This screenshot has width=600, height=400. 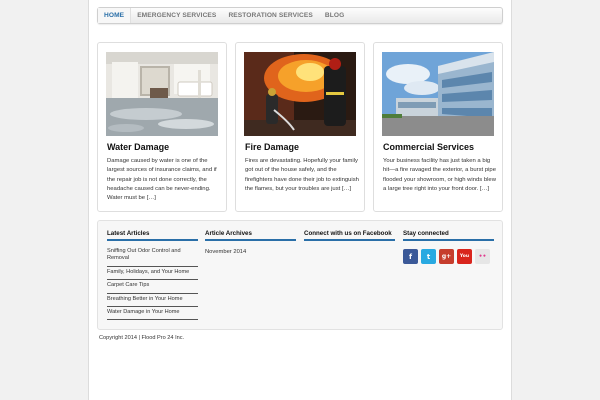 I want to click on facebook-widget: Connect with us on Facebook, so click(x=349, y=235).